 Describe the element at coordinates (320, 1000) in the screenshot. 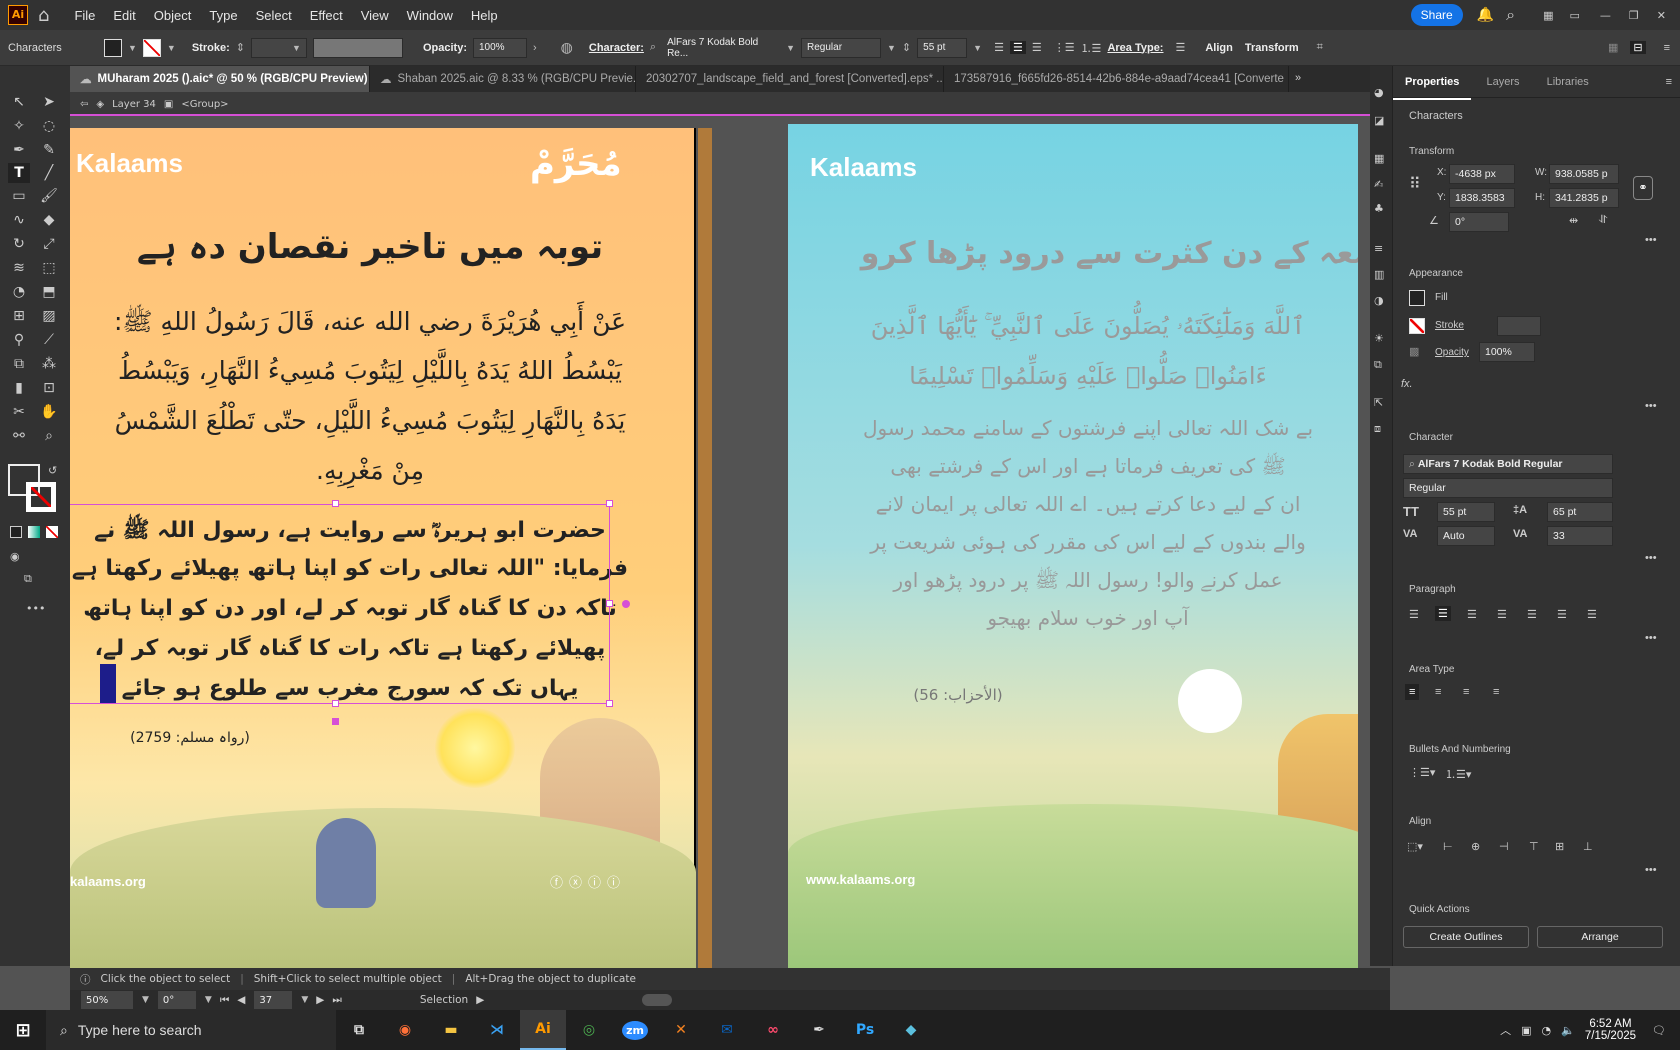

I see `next-artboard-icon: ▶` at that location.